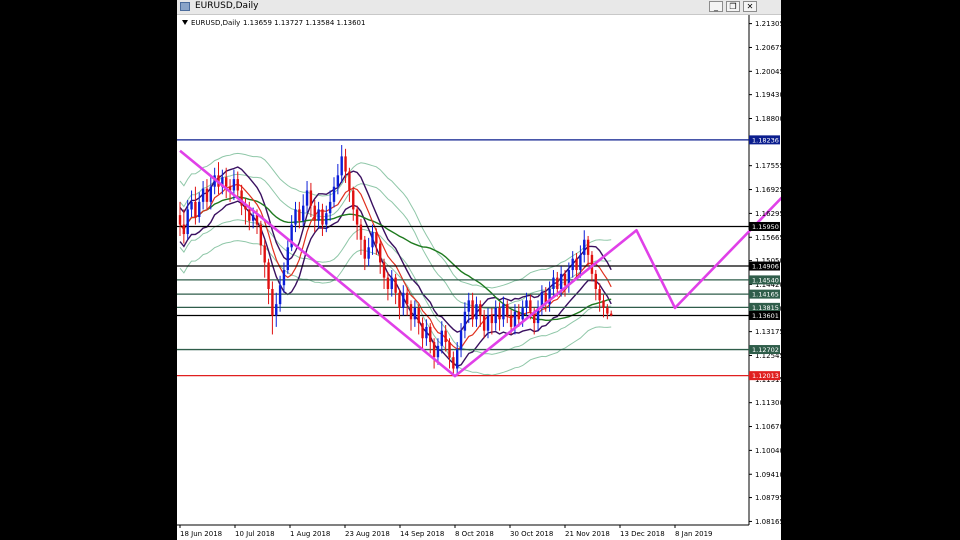 The height and width of the screenshot is (540, 960). Describe the element at coordinates (768, 72) in the screenshot. I see `price-tick-label: 1.20045` at that location.